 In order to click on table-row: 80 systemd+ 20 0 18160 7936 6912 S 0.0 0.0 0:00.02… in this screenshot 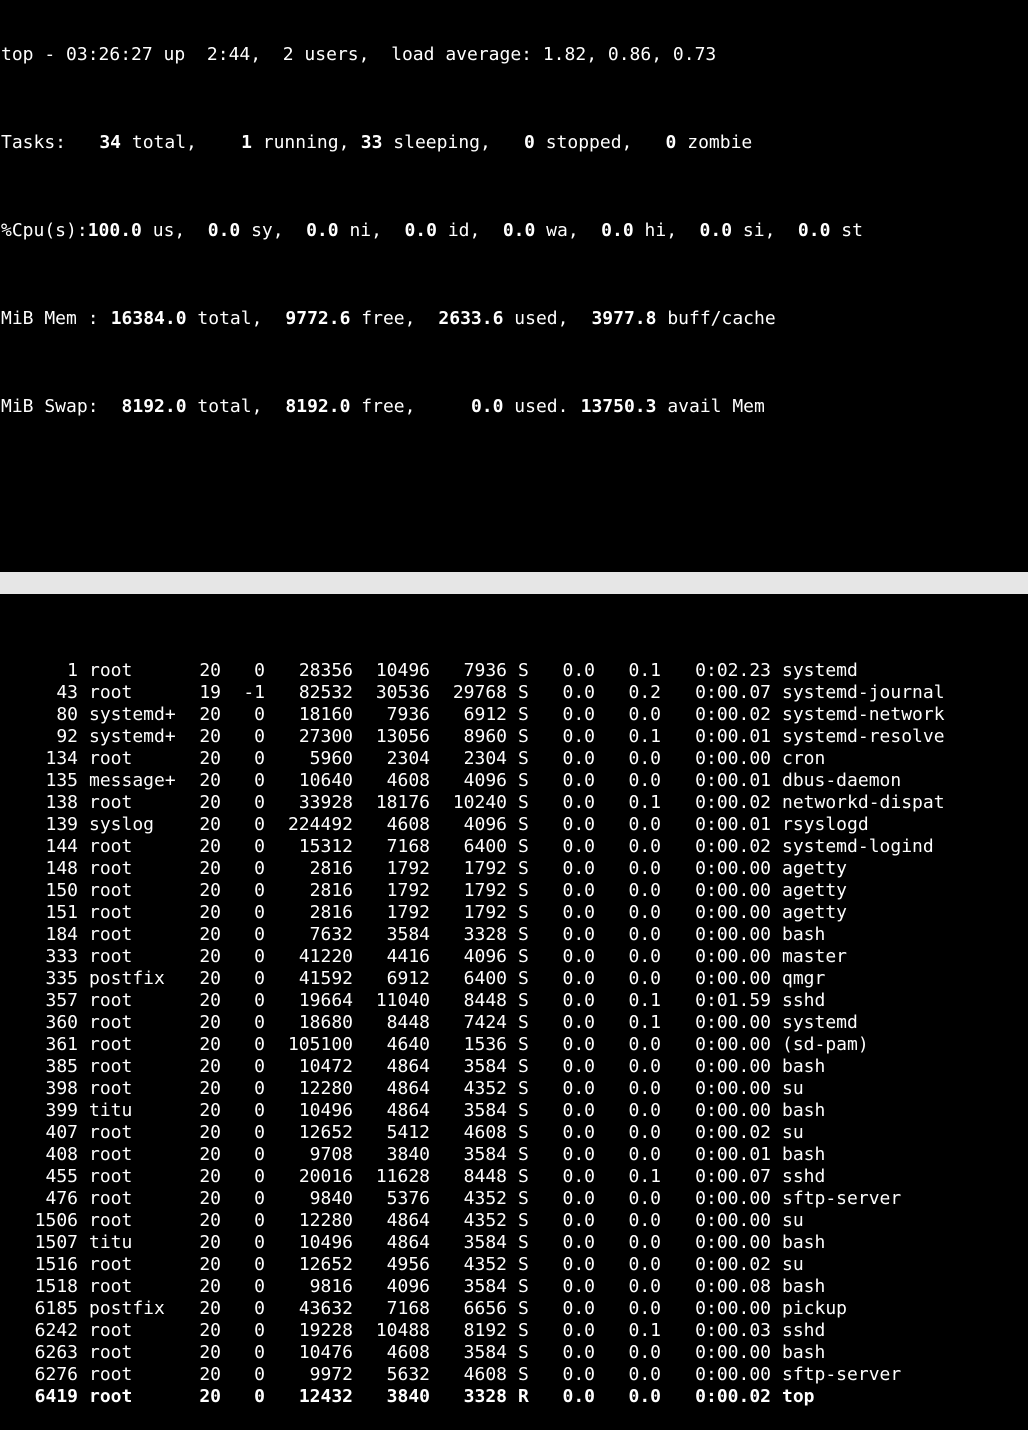, I will do `click(514, 715)`.